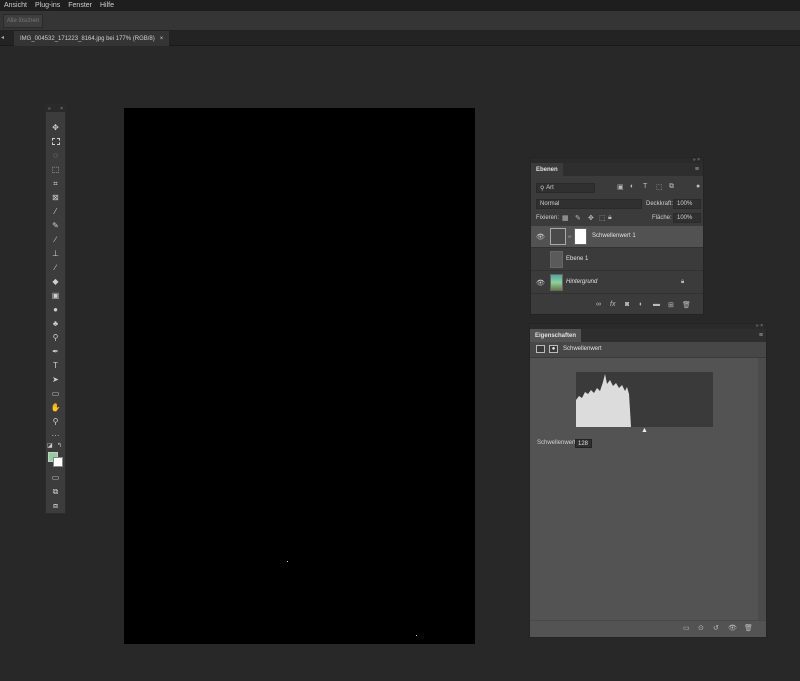 This screenshot has width=800, height=681. What do you see at coordinates (565, 218) in the screenshot?
I see `lock-transparency-icon: ▦` at bounding box center [565, 218].